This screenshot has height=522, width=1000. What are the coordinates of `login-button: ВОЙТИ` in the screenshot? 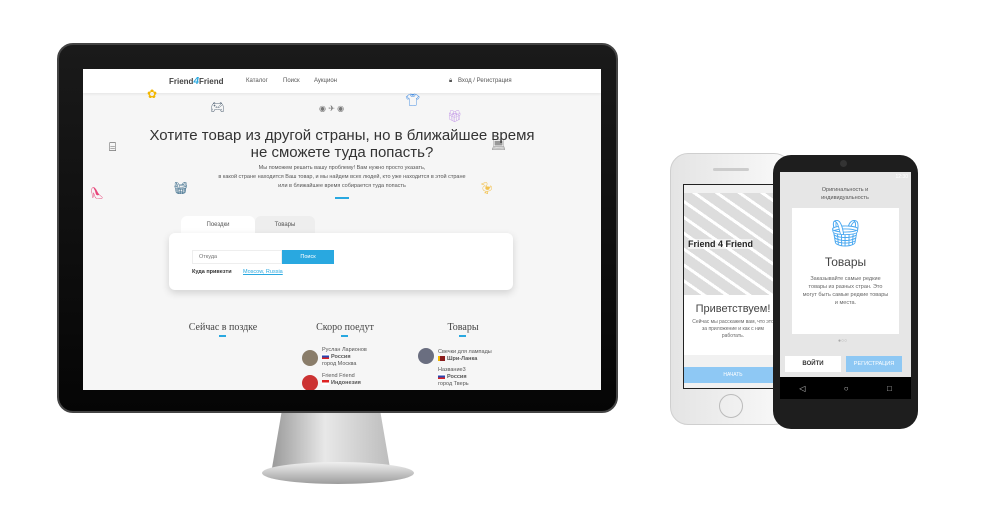 It's located at (813, 364).